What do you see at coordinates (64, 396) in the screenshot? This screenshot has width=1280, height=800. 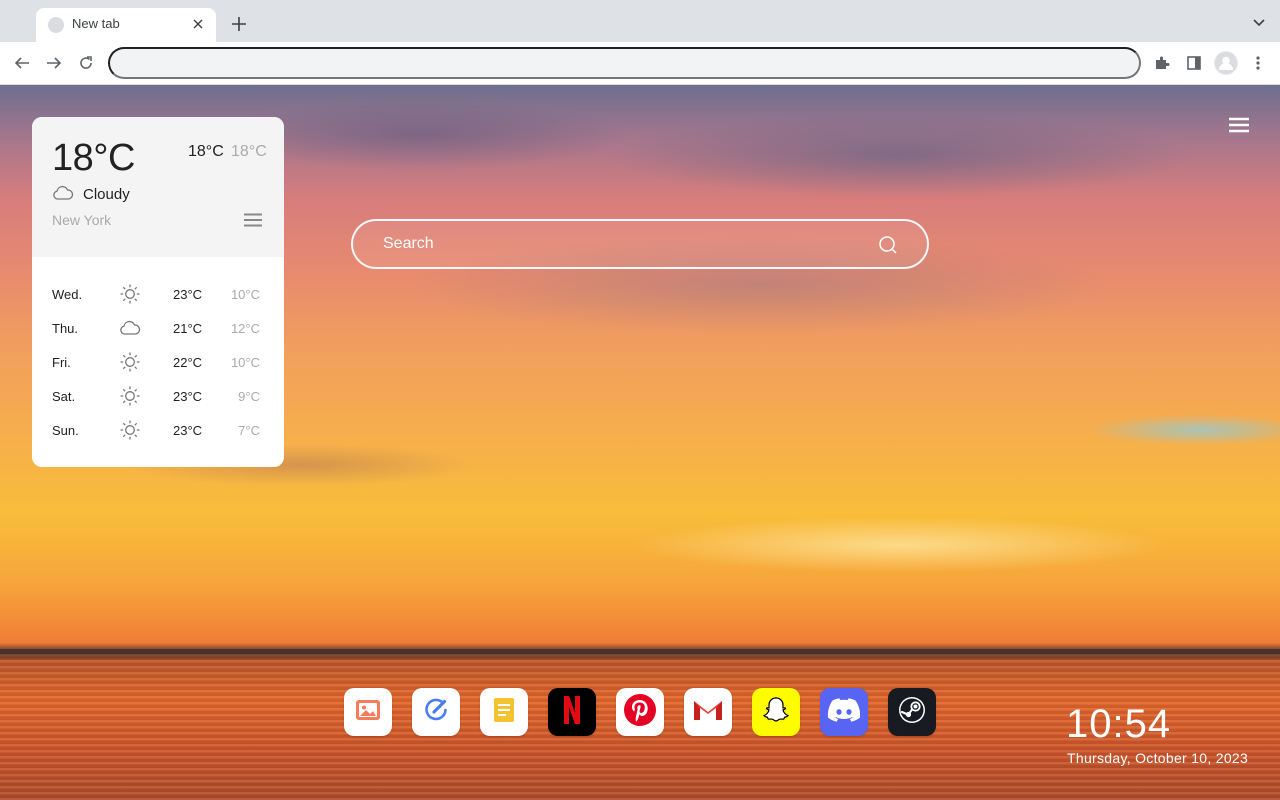 I see `forecast-day: Sat.` at bounding box center [64, 396].